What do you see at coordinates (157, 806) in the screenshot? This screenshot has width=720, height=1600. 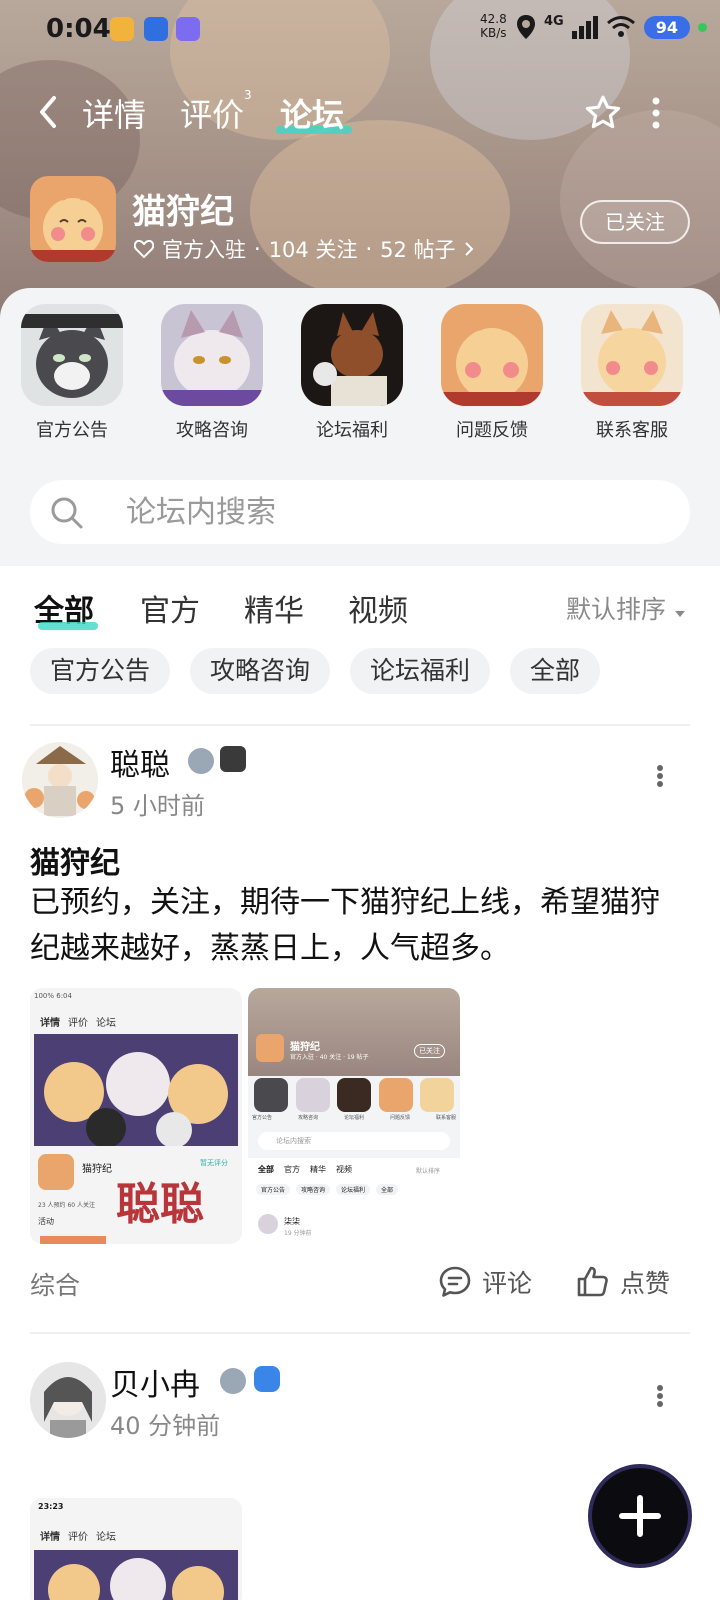 I see `post-time: 5 小时前` at bounding box center [157, 806].